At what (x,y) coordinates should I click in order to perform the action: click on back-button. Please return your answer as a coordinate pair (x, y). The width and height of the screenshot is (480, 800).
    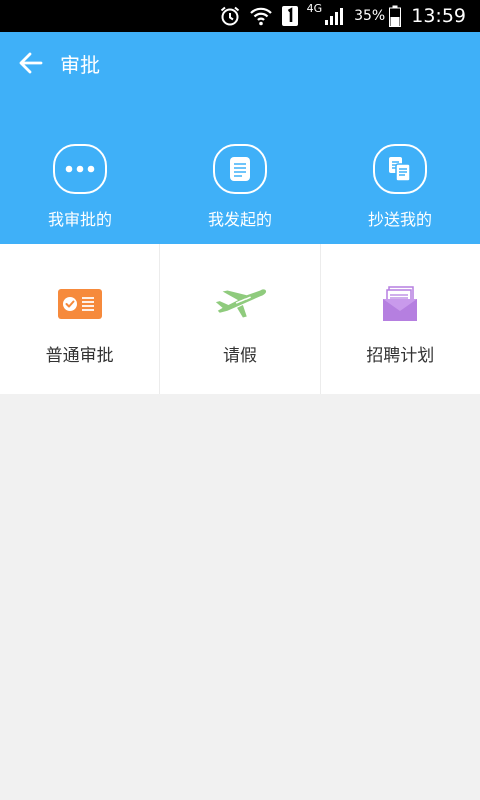
    Looking at the image, I should click on (31, 63).